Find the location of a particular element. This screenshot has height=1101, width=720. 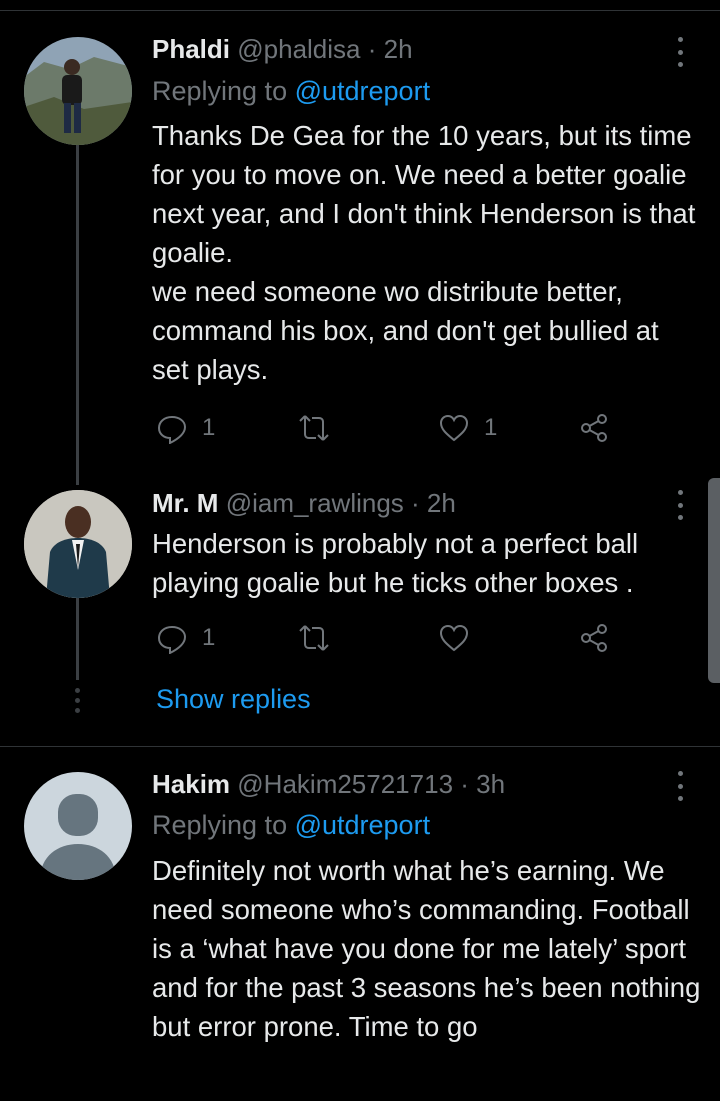

thread-continuation-dots is located at coordinates (77, 700).